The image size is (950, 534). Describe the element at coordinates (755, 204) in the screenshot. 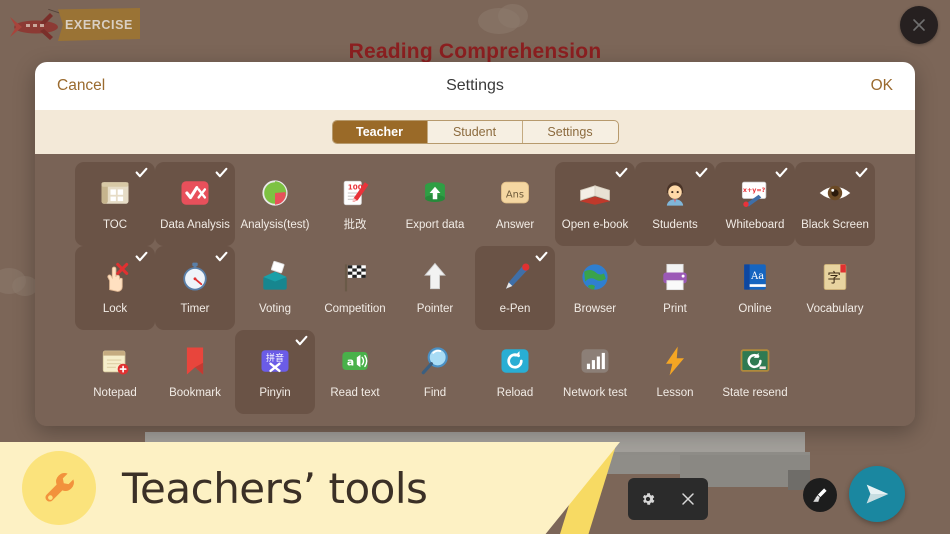

I see `tool-whiteboard: x+y=? Whiteboard` at that location.